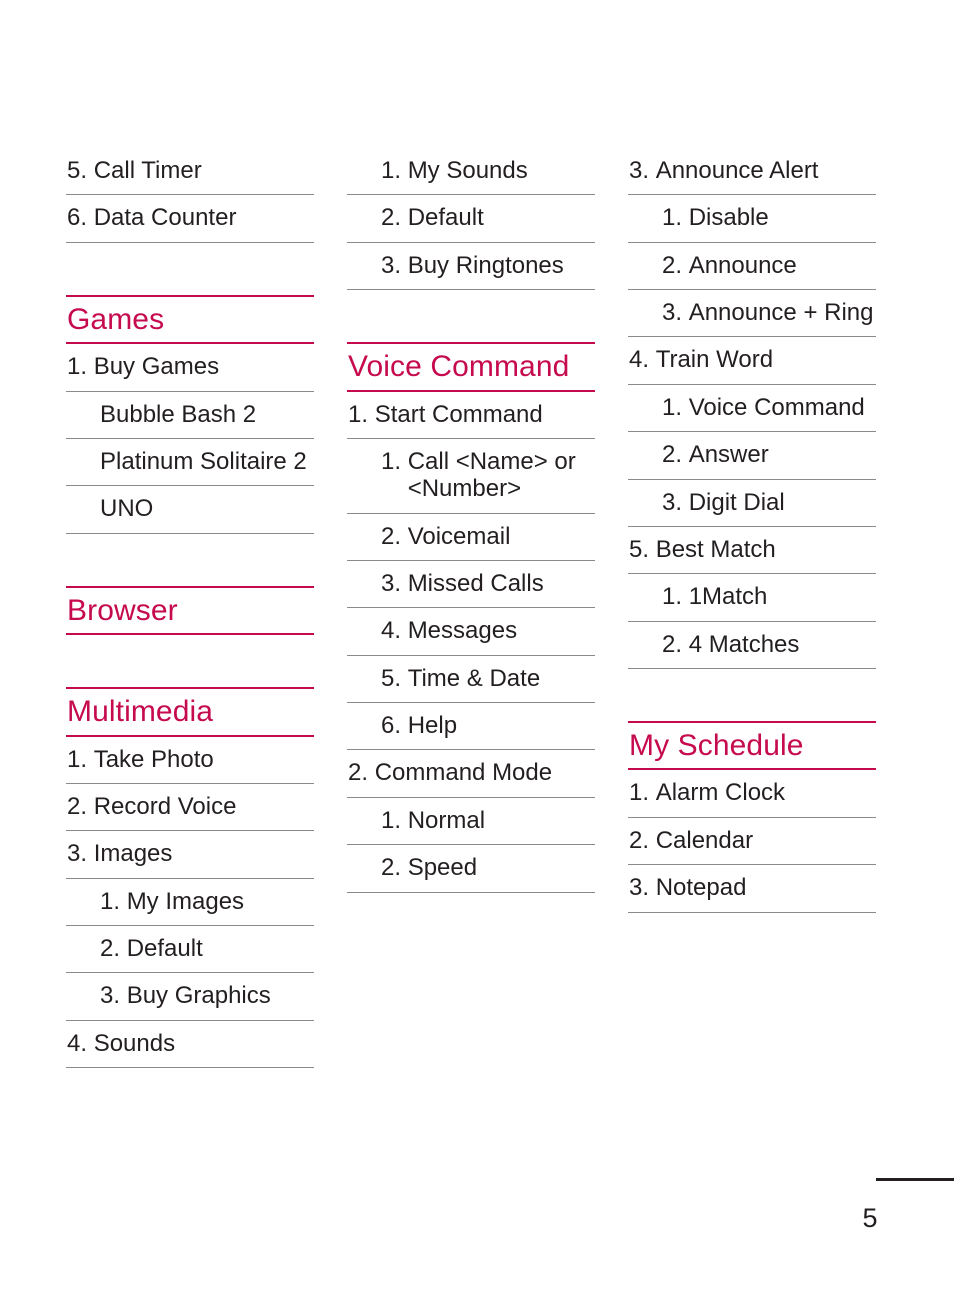 The width and height of the screenshot is (954, 1291). I want to click on menu-item: 1. Voice Command, so click(752, 409).